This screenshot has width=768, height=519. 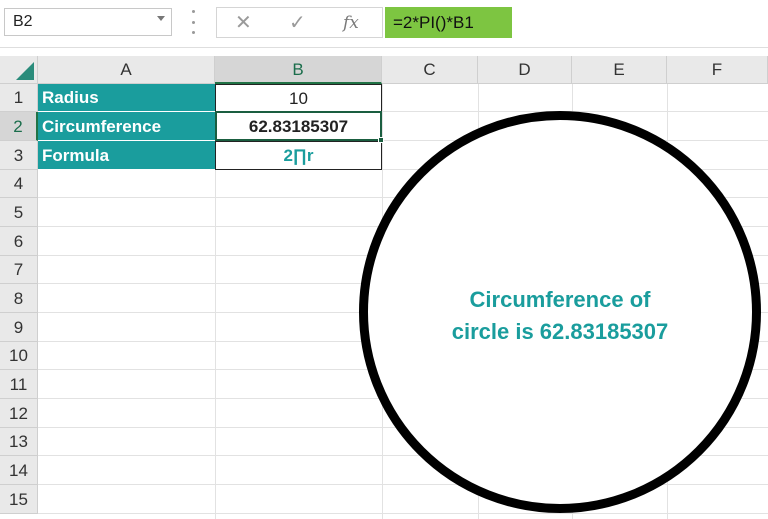 I want to click on column-header-d: D, so click(x=525, y=70).